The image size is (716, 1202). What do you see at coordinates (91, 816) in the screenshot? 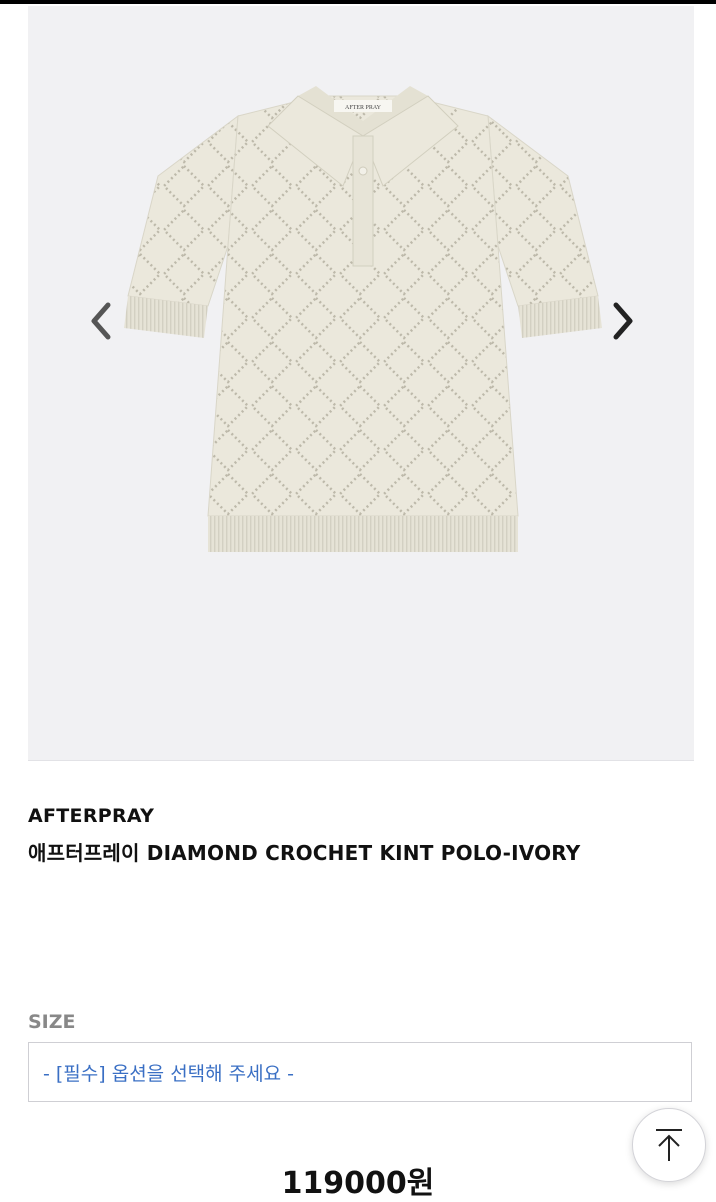
I see `brand-name: AFTERPRAY` at bounding box center [91, 816].